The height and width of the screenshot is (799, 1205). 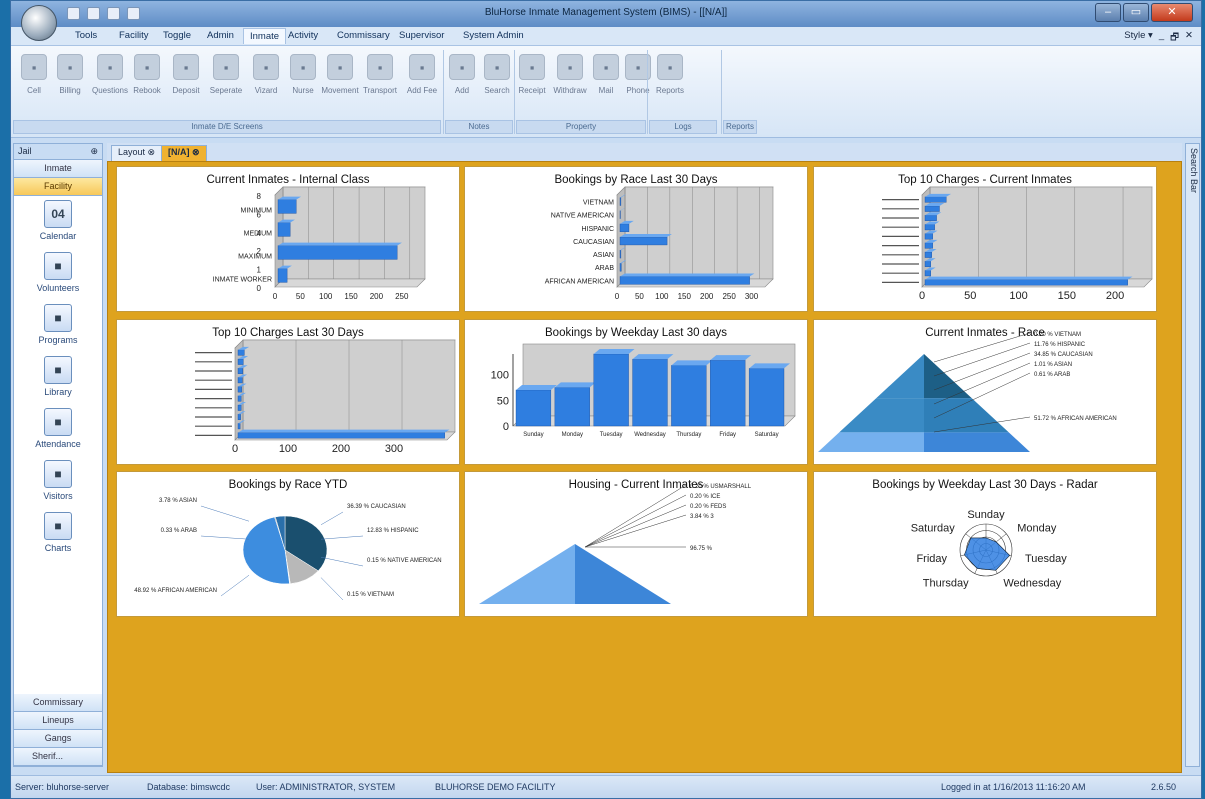 What do you see at coordinates (94, 151) in the screenshot?
I see `pin-icon: ⊕` at bounding box center [94, 151].